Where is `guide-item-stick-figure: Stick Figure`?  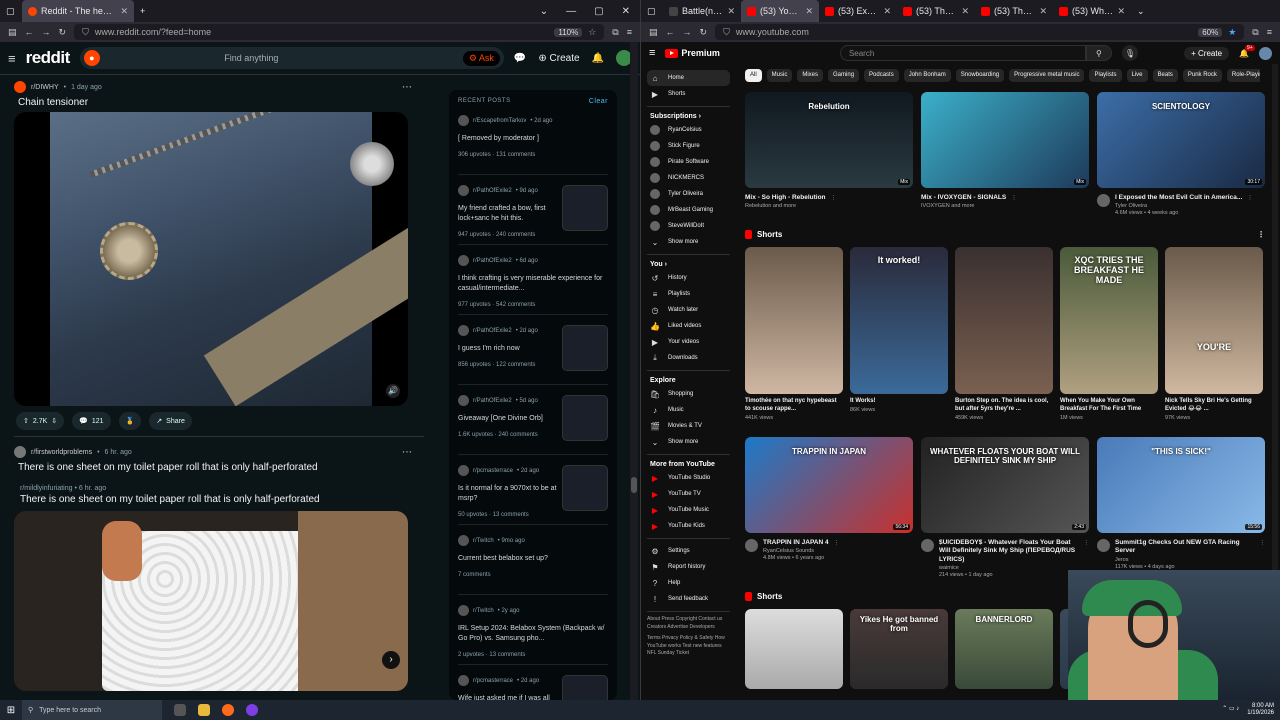 guide-item-stick-figure: Stick Figure is located at coordinates (688, 146).